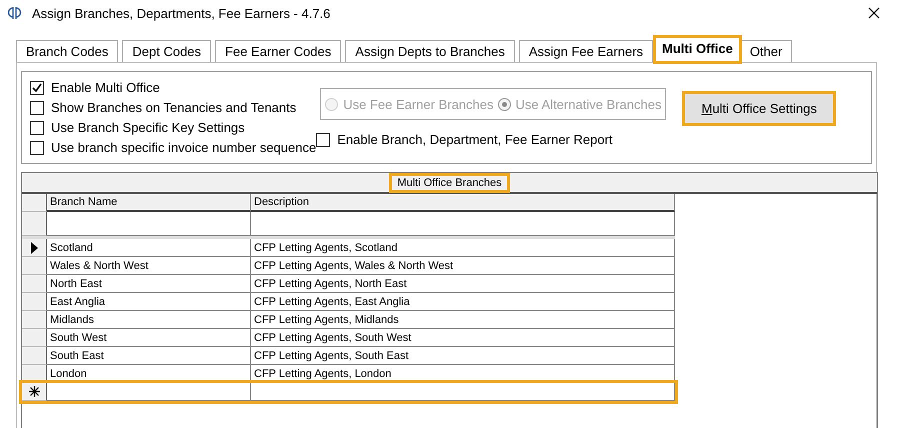 The width and height of the screenshot is (897, 428). Describe the element at coordinates (874, 13) in the screenshot. I see `close-icon` at that location.